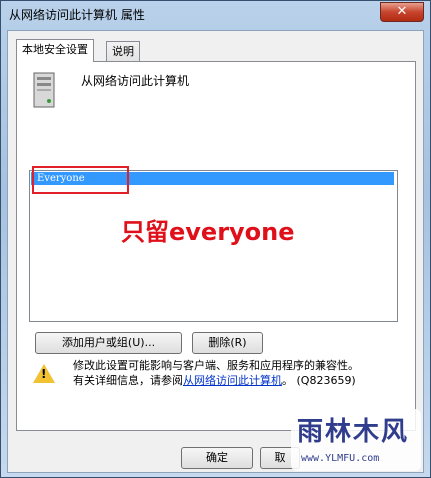 The height and width of the screenshot is (478, 431). Describe the element at coordinates (77, 15) in the screenshot. I see `window-title: 从网络访问此计算机 属性` at that location.